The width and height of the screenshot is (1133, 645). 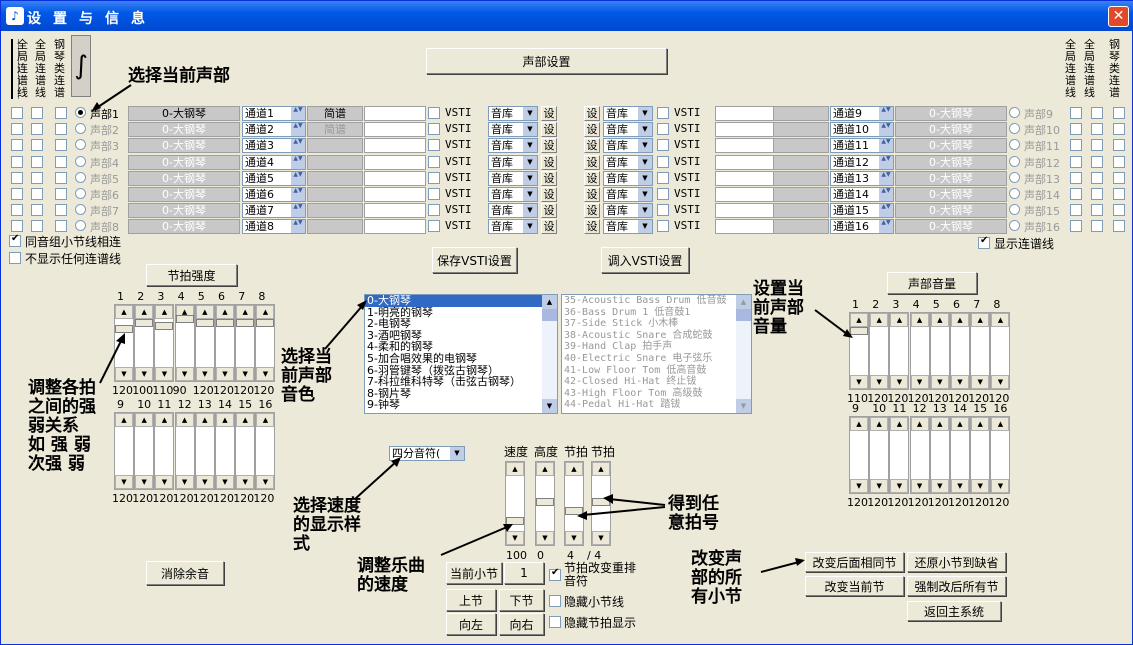 What do you see at coordinates (592, 194) in the screenshot?
I see `set-button-r-14: 设` at bounding box center [592, 194].